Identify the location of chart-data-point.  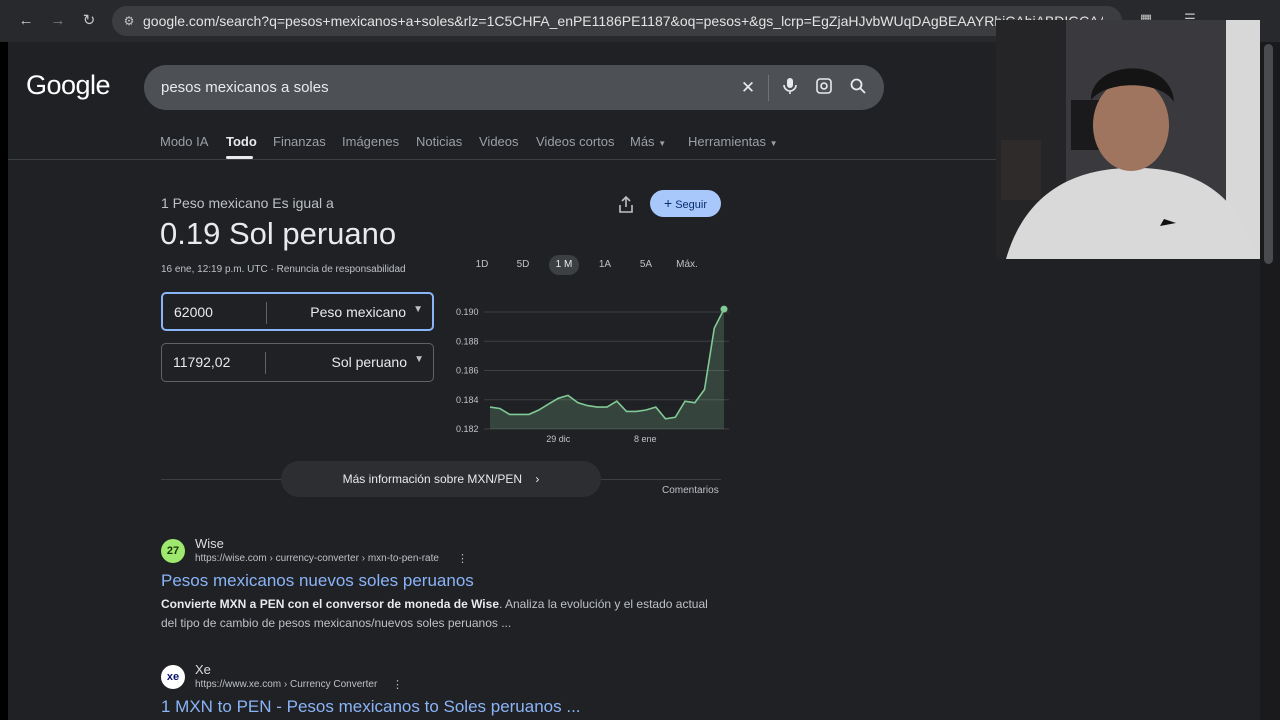
(724, 309).